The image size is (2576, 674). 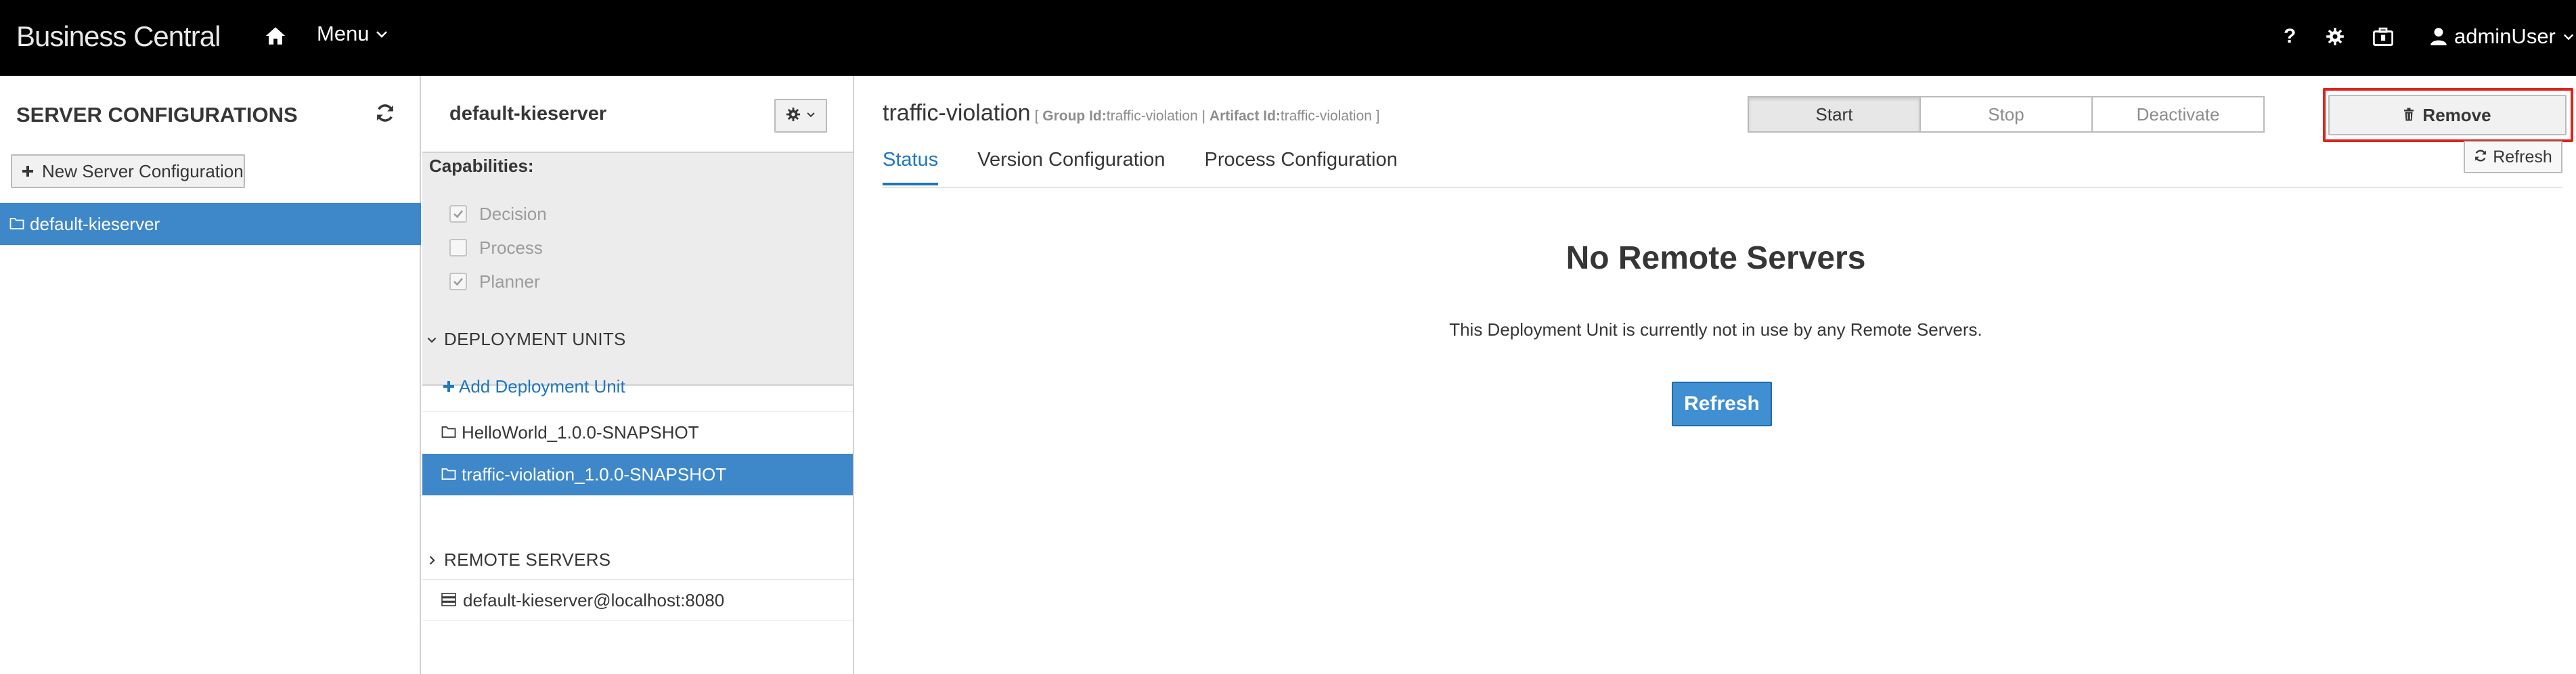 I want to click on tab-status: Status, so click(x=911, y=167).